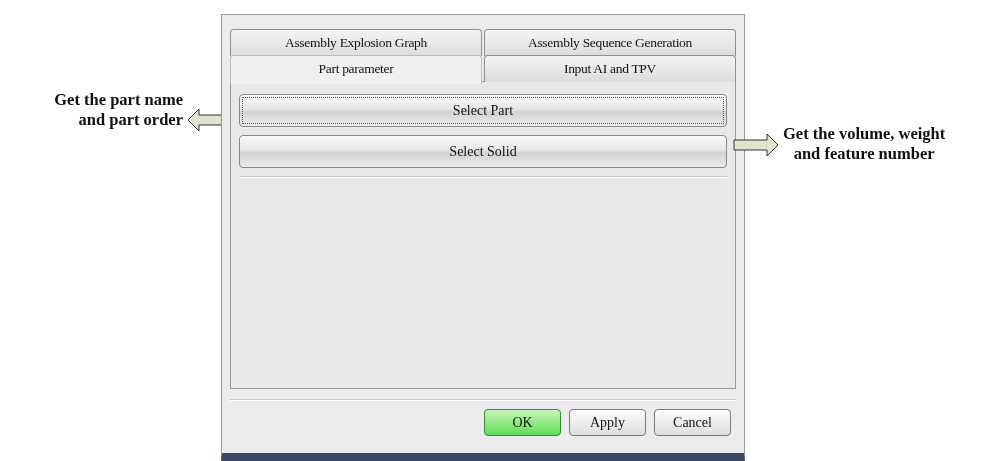  Describe the element at coordinates (756, 145) in the screenshot. I see `right-arrow-icon` at that location.